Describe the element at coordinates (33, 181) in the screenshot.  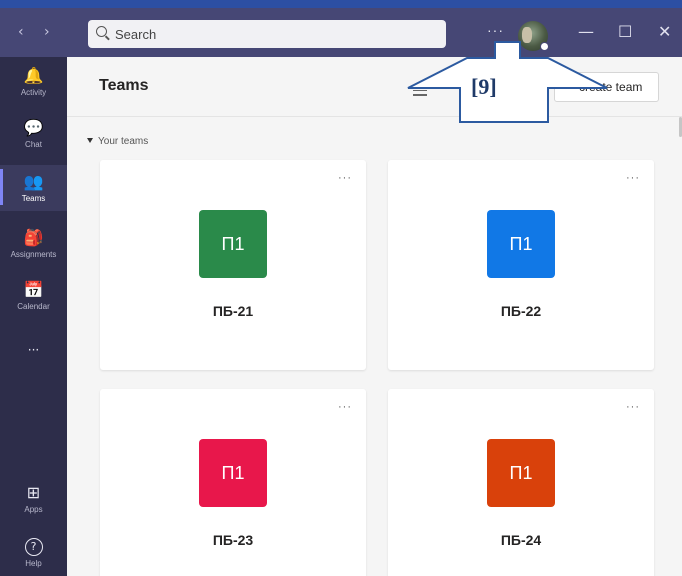
I see `teams-icon: 👥` at that location.